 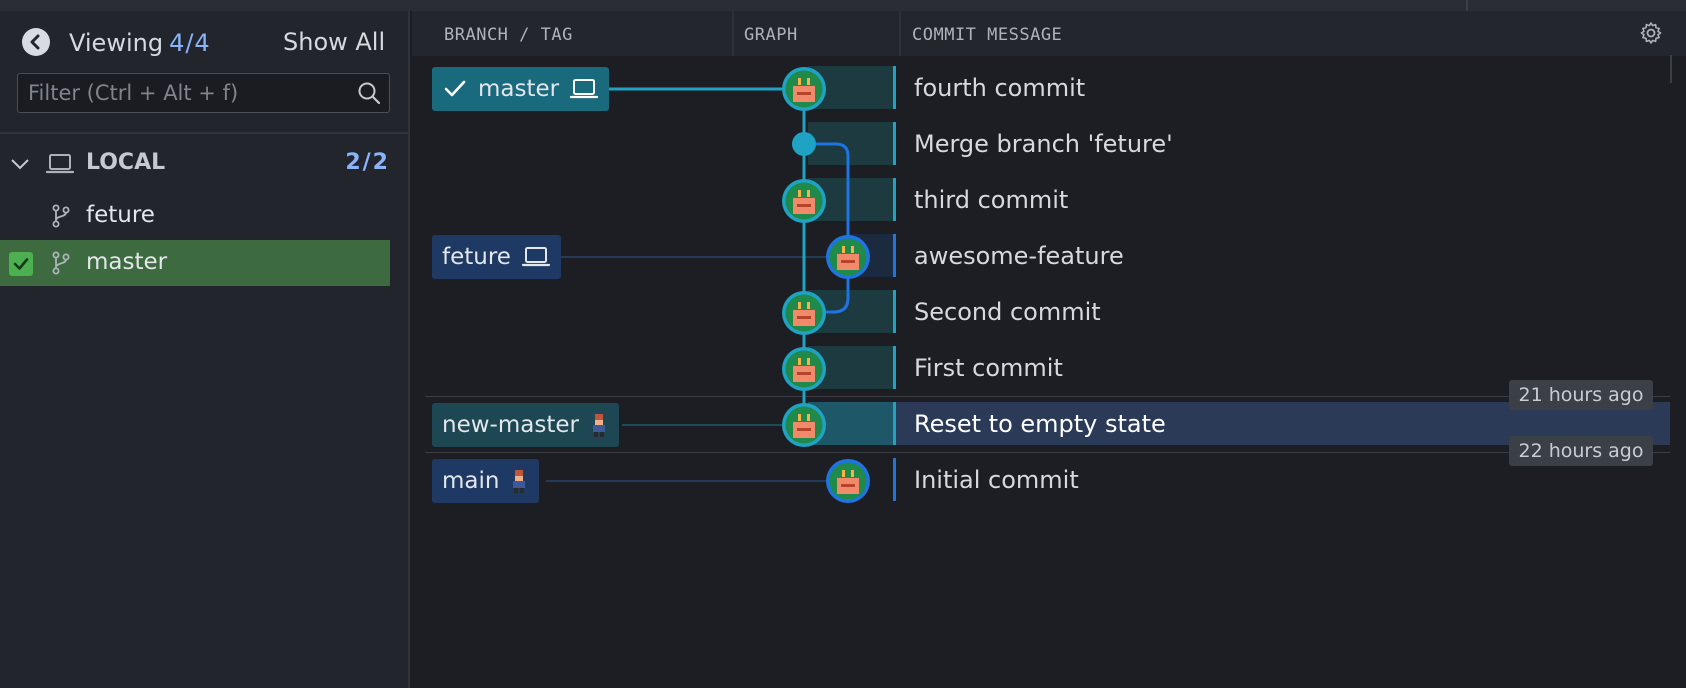 I want to click on checkmark-icon, so click(x=455, y=89).